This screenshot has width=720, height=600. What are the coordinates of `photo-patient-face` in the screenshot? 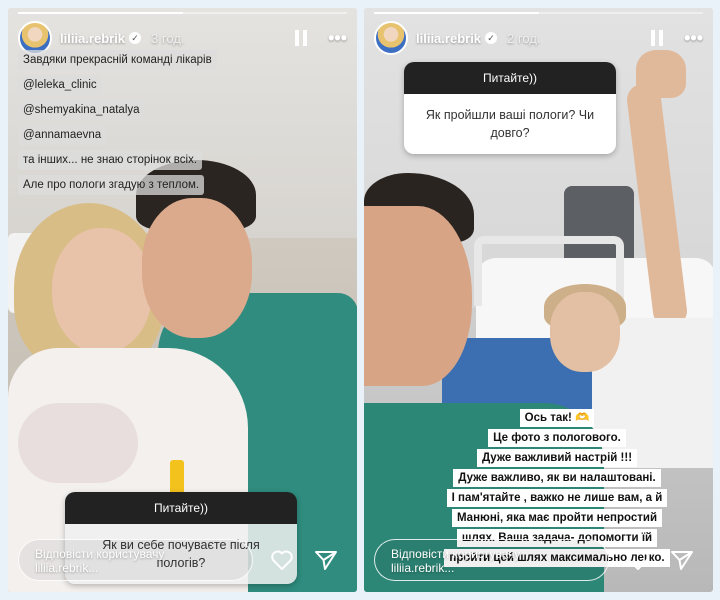 It's located at (585, 332).